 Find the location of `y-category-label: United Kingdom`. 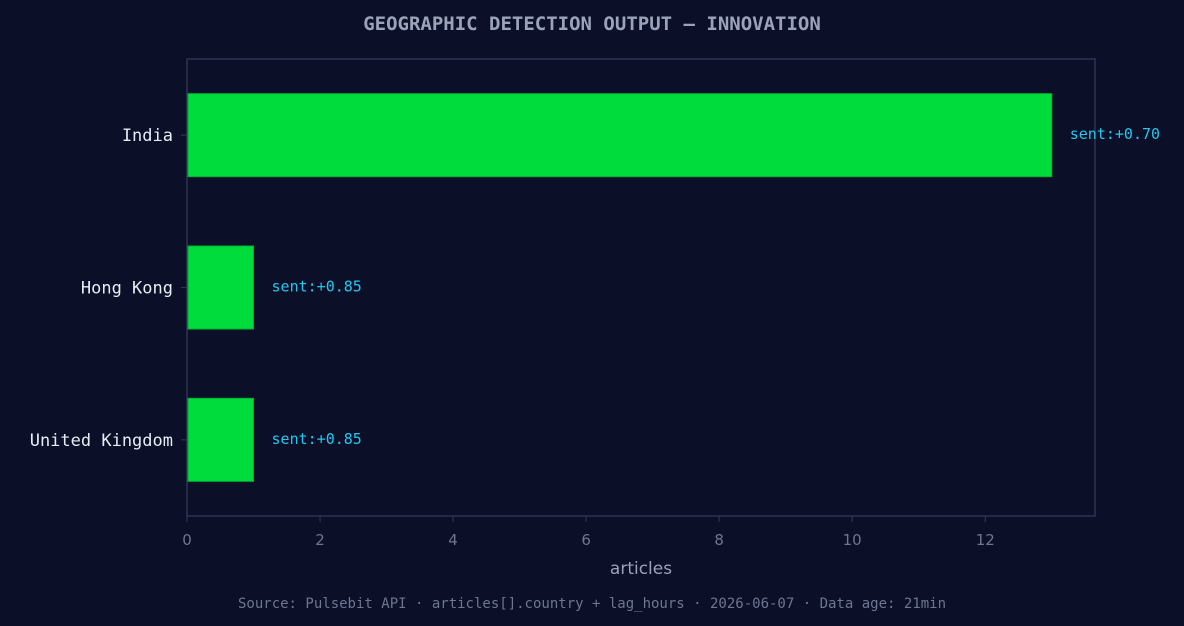

y-category-label: United Kingdom is located at coordinates (101, 441).